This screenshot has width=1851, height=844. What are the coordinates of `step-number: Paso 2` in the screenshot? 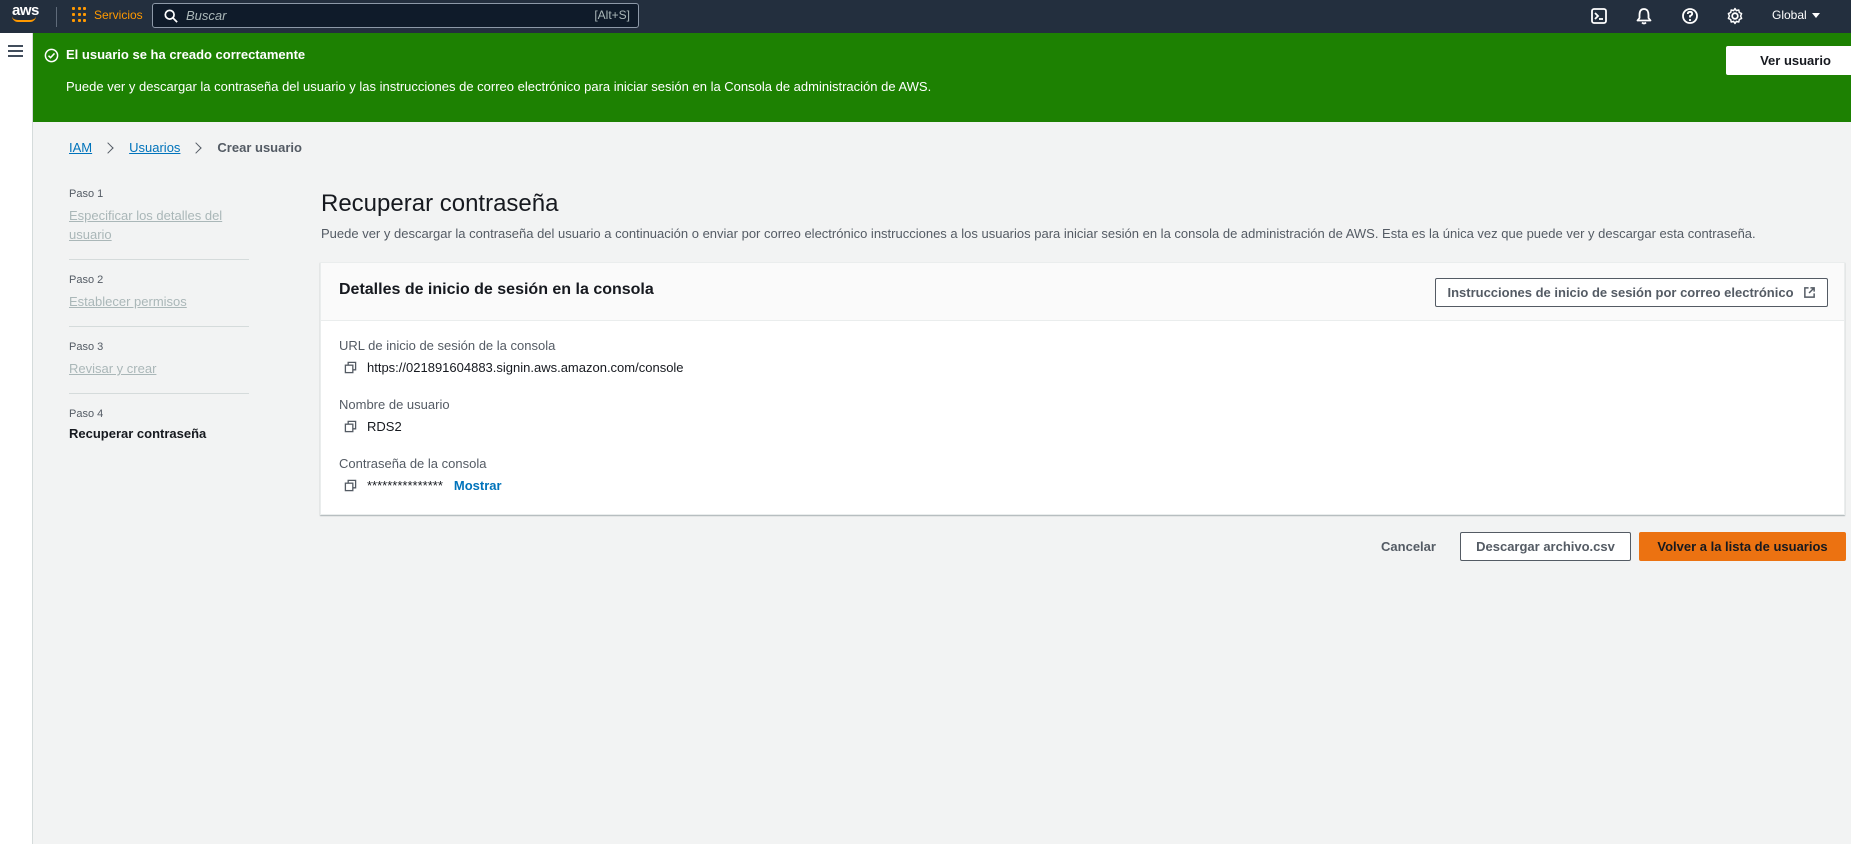 It's located at (86, 280).